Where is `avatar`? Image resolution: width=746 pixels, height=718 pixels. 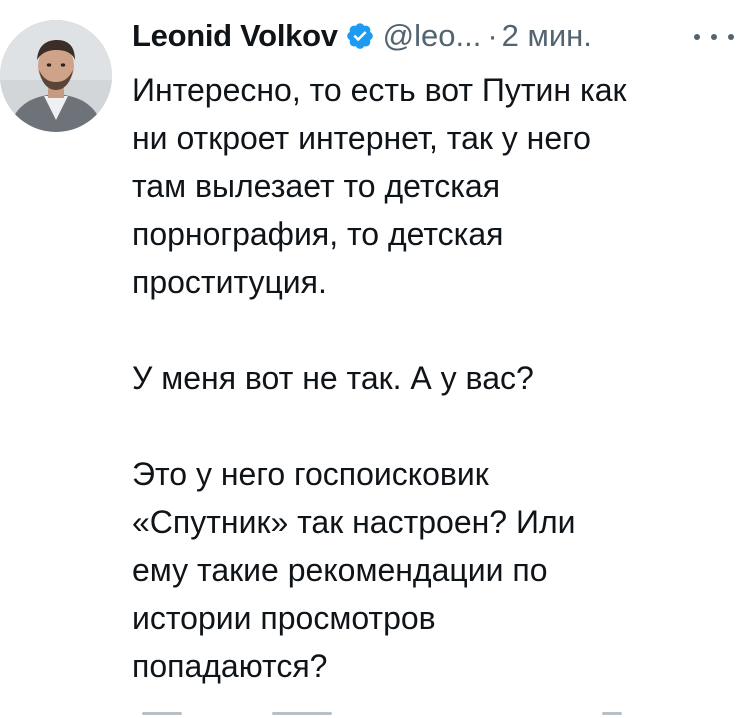 avatar is located at coordinates (56, 76).